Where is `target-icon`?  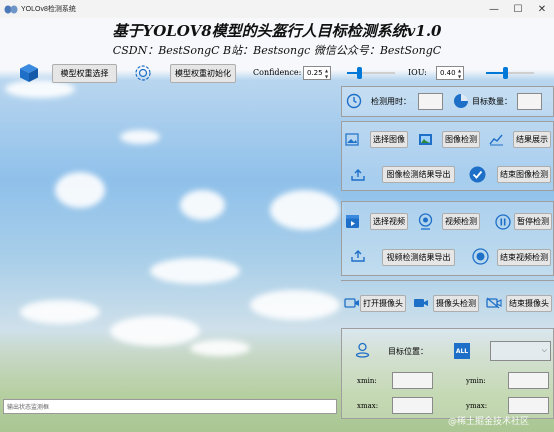
target-icon is located at coordinates (143, 73).